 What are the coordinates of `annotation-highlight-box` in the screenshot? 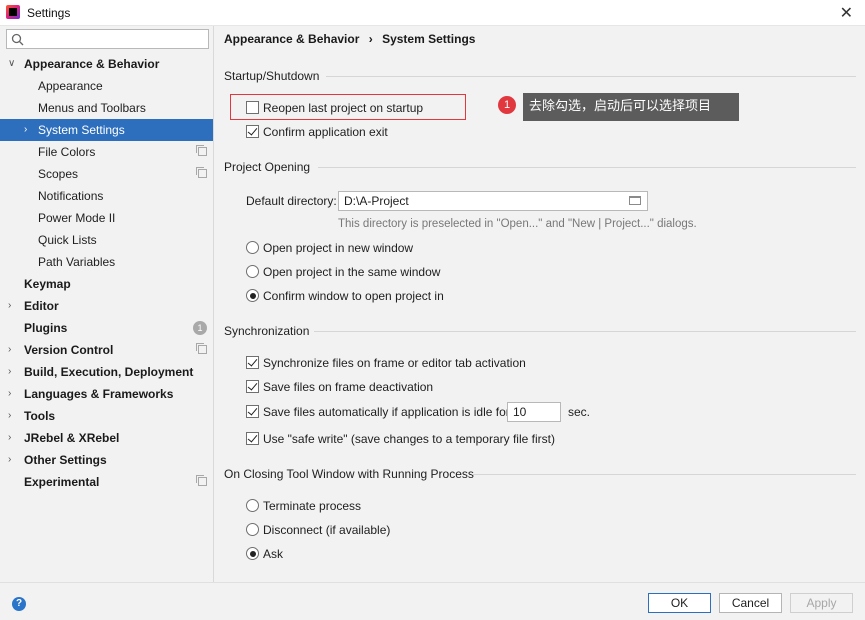 It's located at (348, 107).